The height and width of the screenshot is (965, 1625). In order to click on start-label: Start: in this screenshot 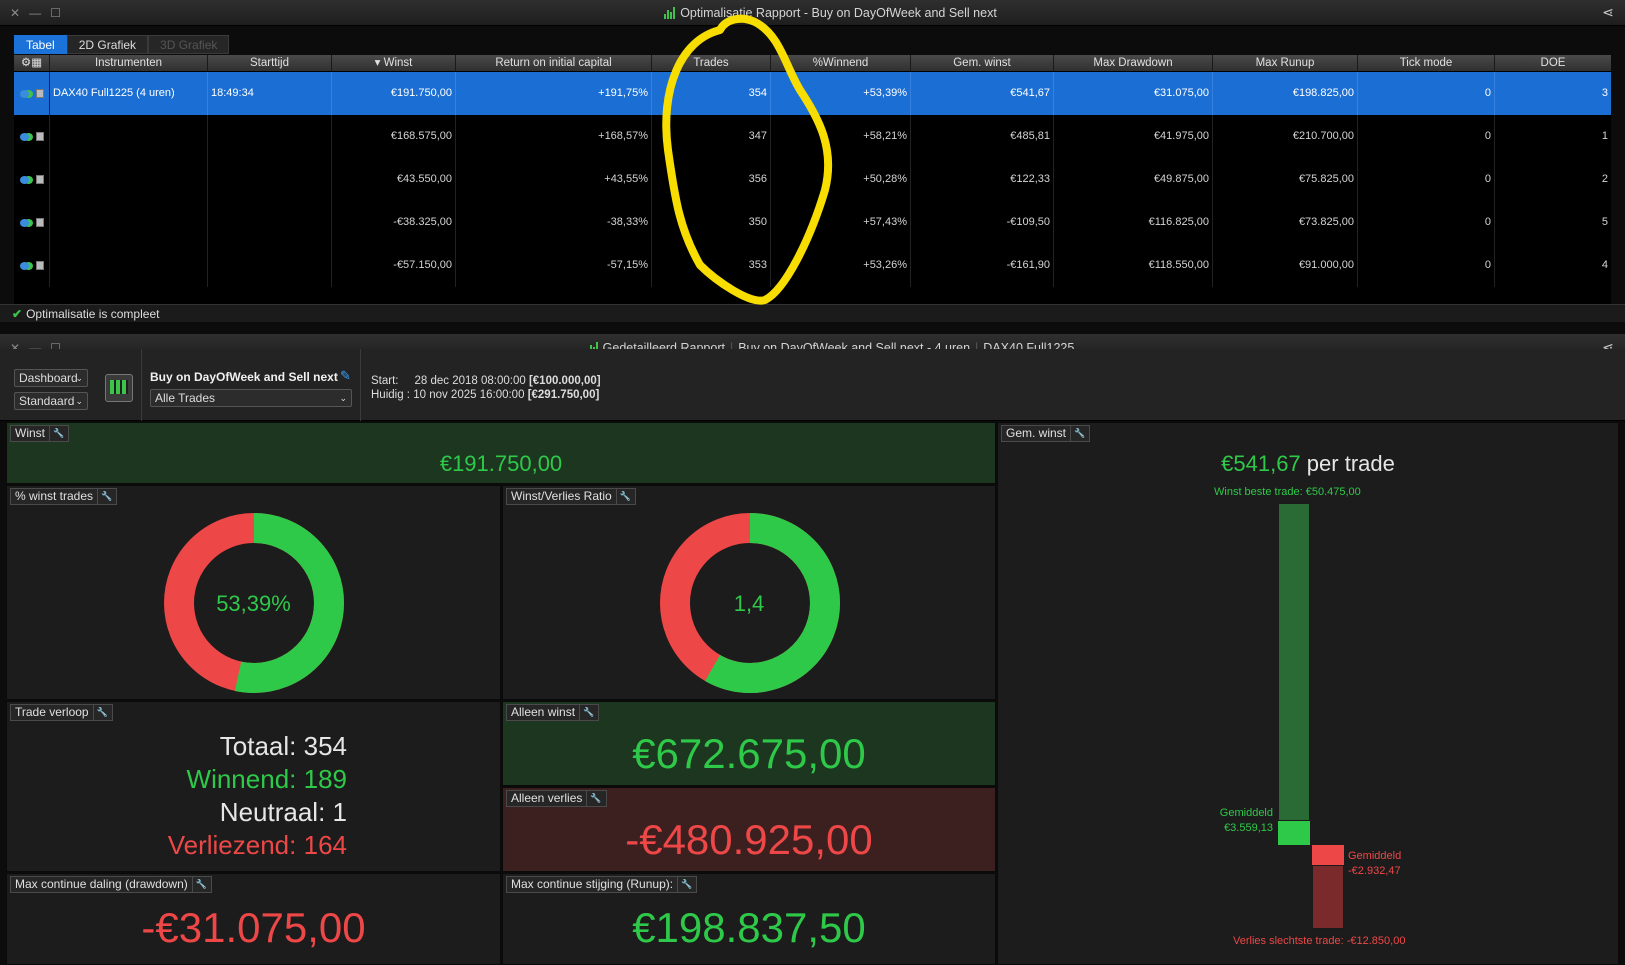, I will do `click(385, 381)`.